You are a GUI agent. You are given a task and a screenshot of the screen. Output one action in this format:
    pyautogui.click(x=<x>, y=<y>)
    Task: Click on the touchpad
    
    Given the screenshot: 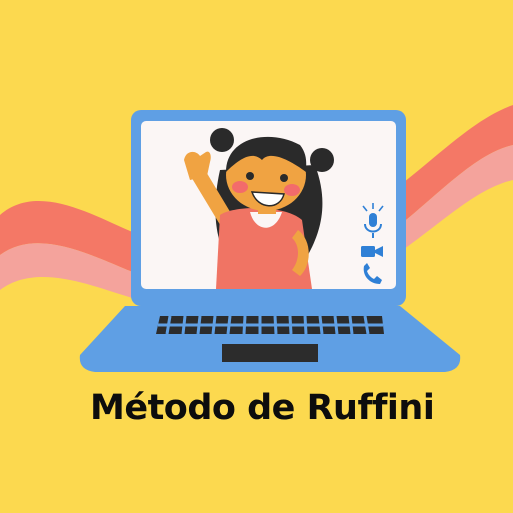 What is the action you would take?
    pyautogui.click(x=270, y=353)
    